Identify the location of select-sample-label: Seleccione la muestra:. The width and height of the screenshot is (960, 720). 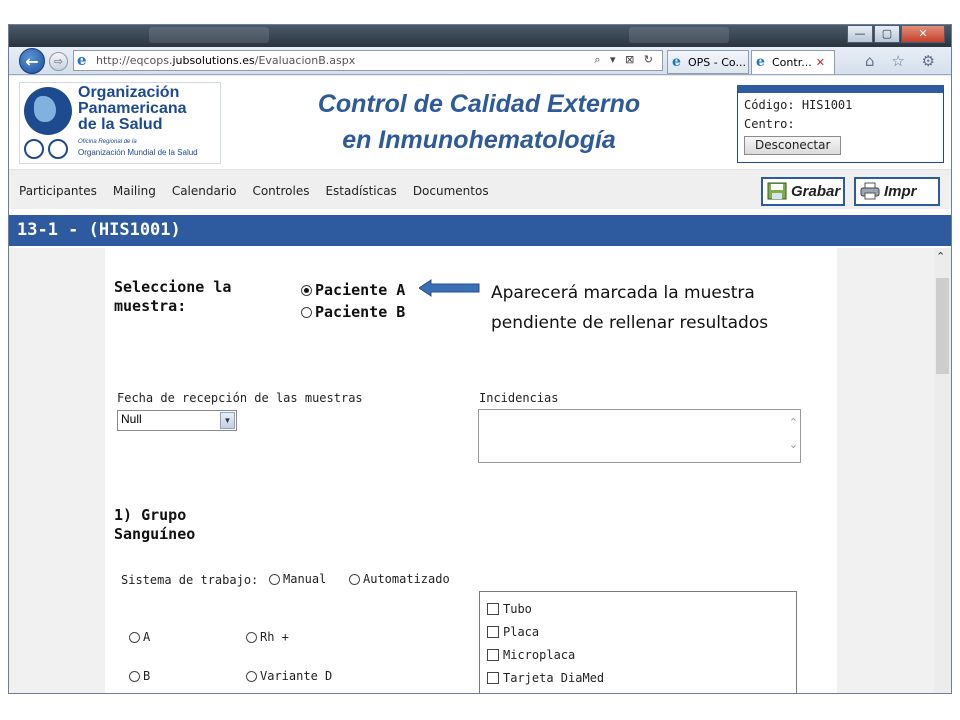
(173, 296).